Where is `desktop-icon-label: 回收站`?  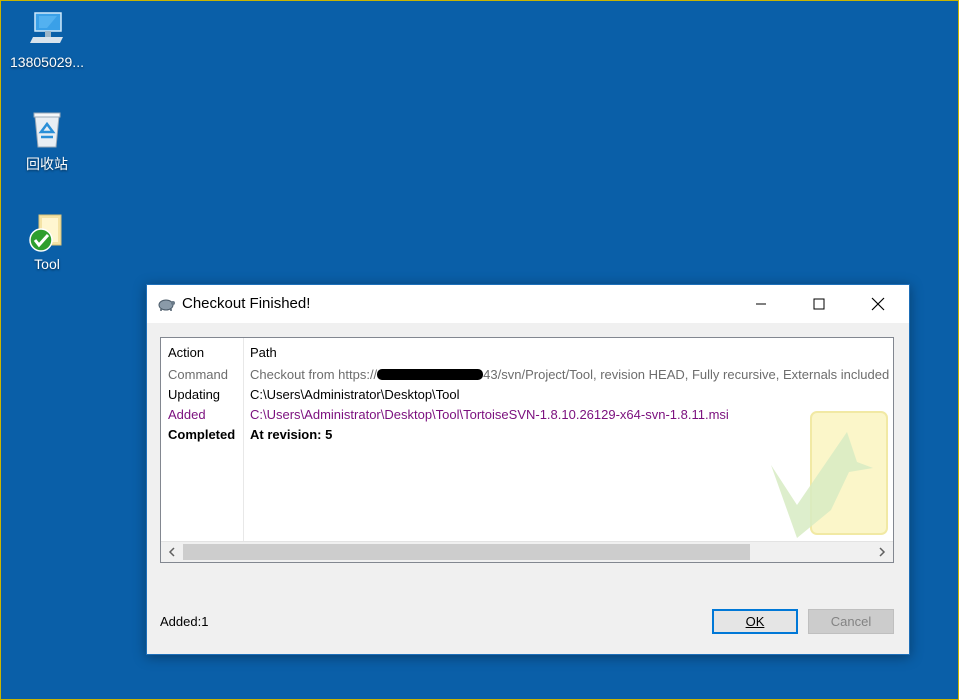 desktop-icon-label: 回收站 is located at coordinates (47, 164).